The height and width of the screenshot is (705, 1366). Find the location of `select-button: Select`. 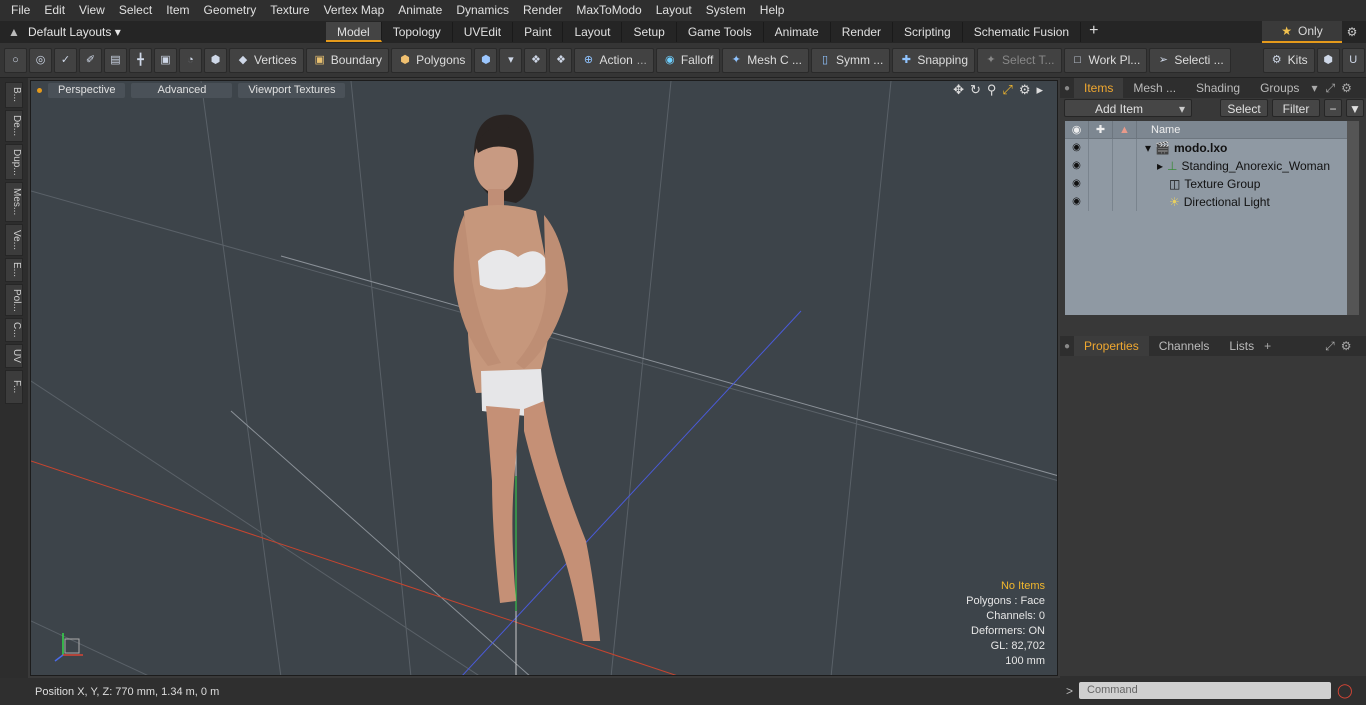

select-button: Select is located at coordinates (1244, 108).